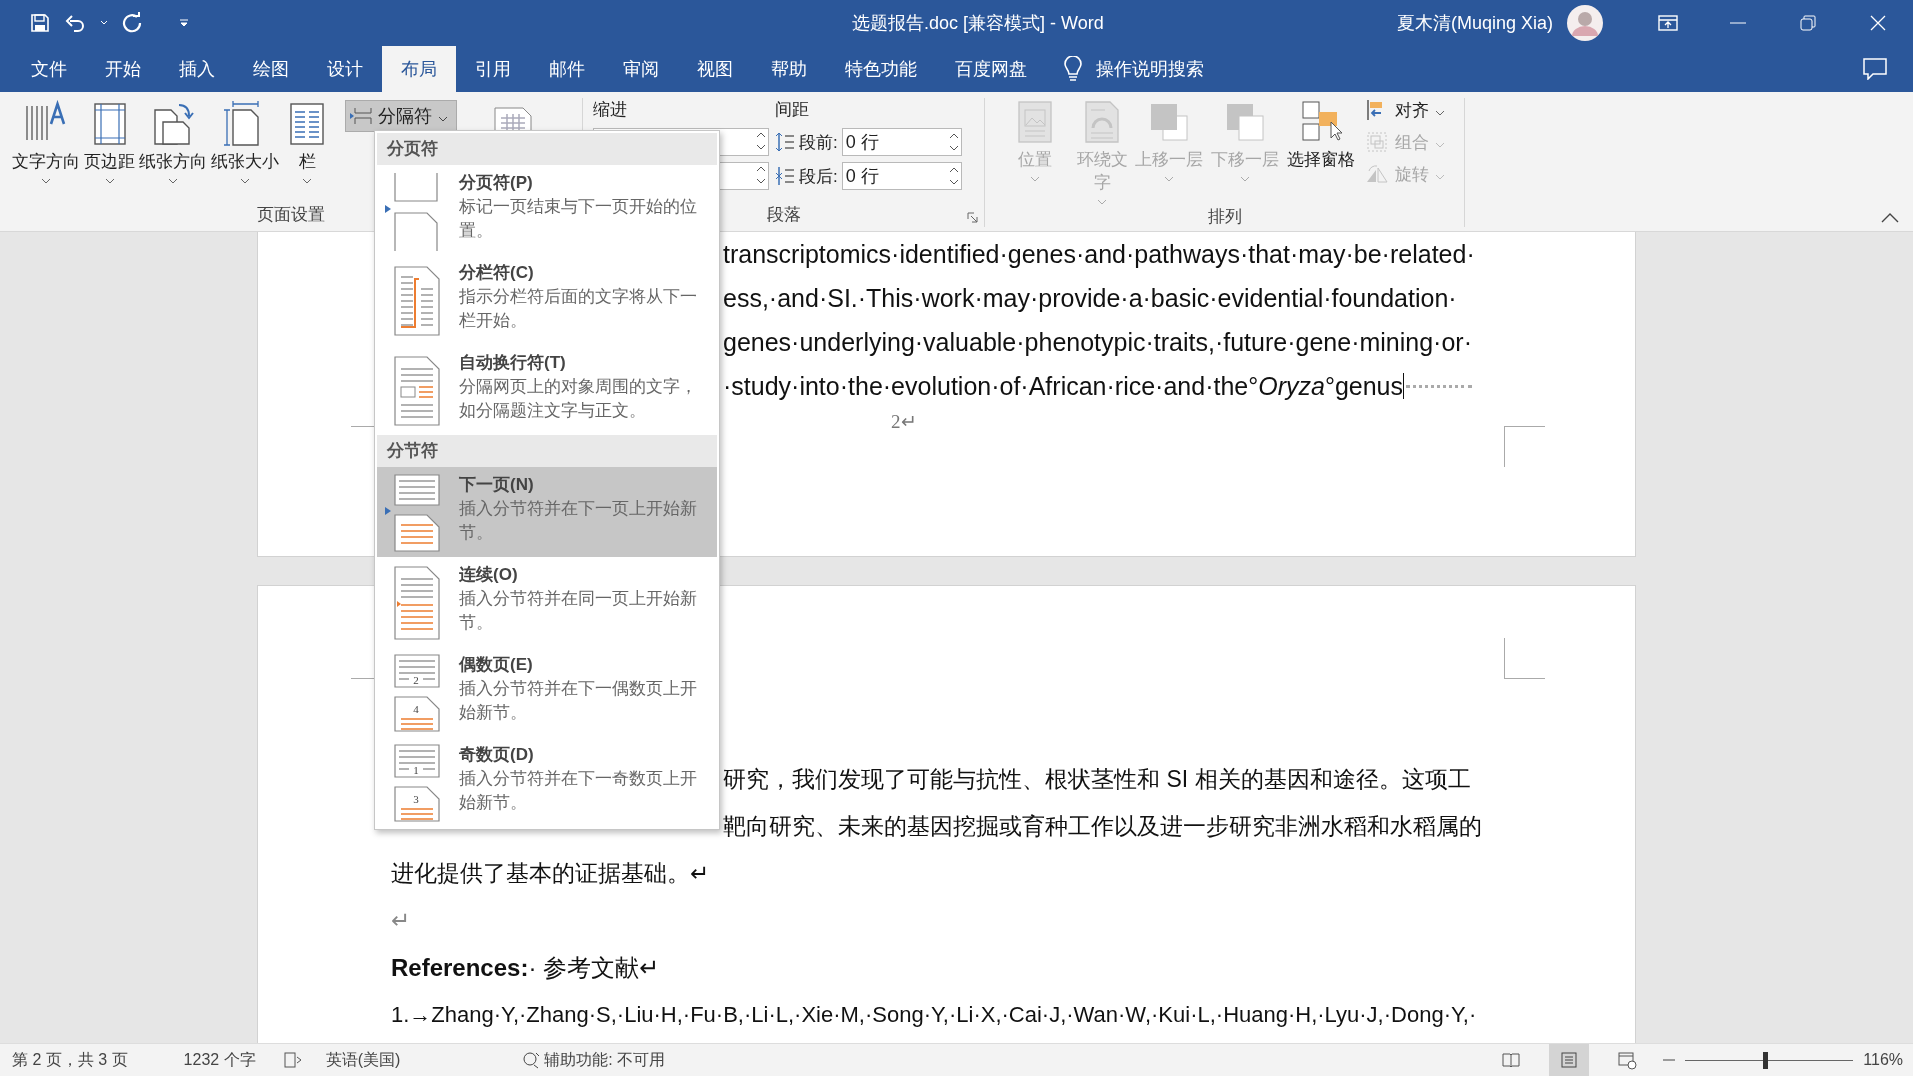 This screenshot has height=1076, width=1913. I want to click on menu-item: 连续(O) 插入分节符并在同一页上开始新节。, so click(547, 602).